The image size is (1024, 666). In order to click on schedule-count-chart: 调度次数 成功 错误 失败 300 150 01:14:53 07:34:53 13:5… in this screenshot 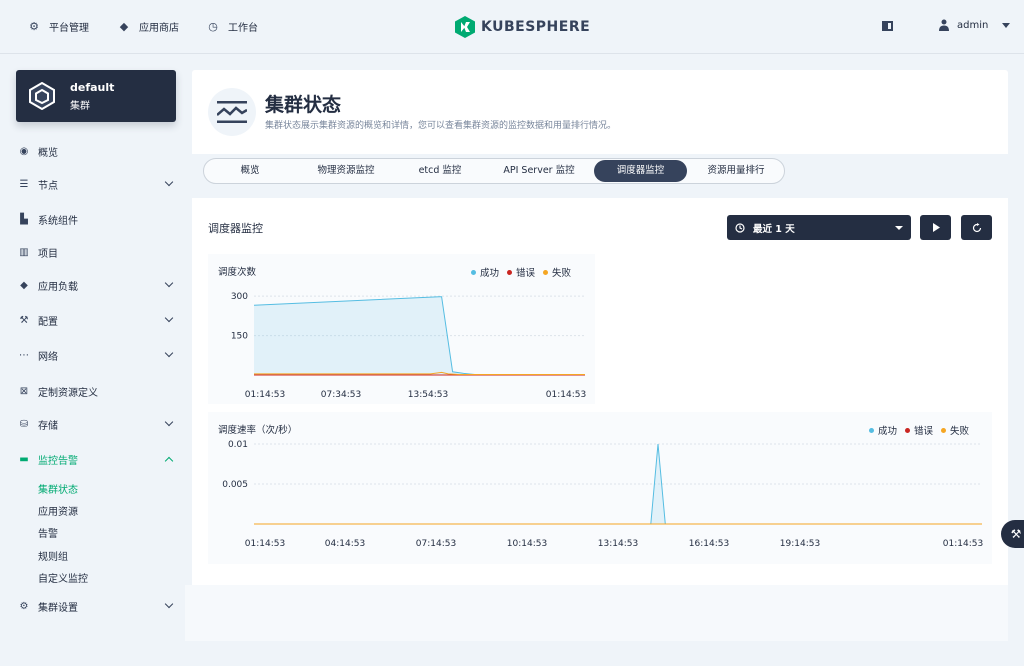, I will do `click(401, 329)`.